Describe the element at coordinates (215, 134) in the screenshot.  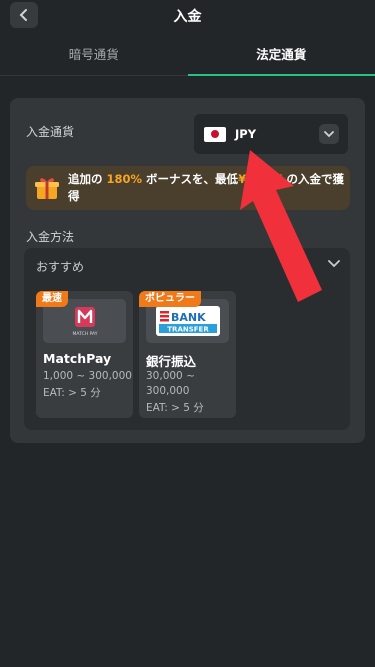
I see `japan-flag-icon` at that location.